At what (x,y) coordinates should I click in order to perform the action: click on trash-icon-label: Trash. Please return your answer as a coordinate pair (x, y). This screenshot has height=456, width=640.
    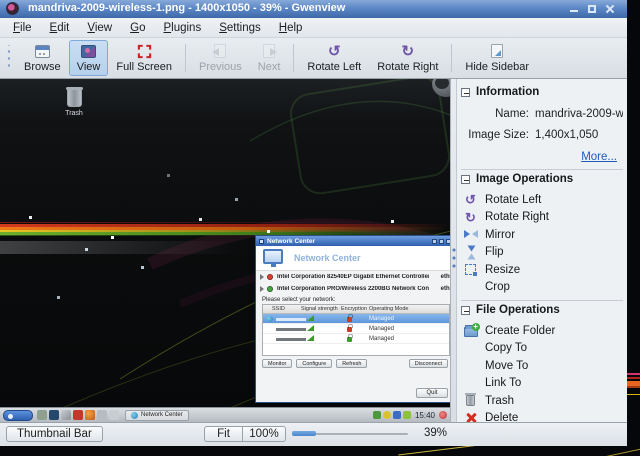
    Looking at the image, I should click on (74, 113).